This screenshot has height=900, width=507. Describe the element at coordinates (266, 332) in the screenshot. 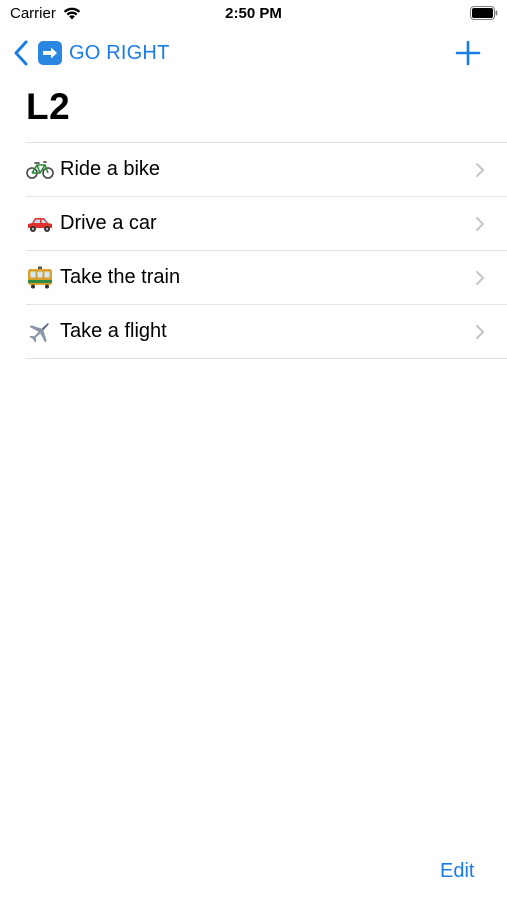

I see `list-item-take-a-flight: Take a flight` at that location.